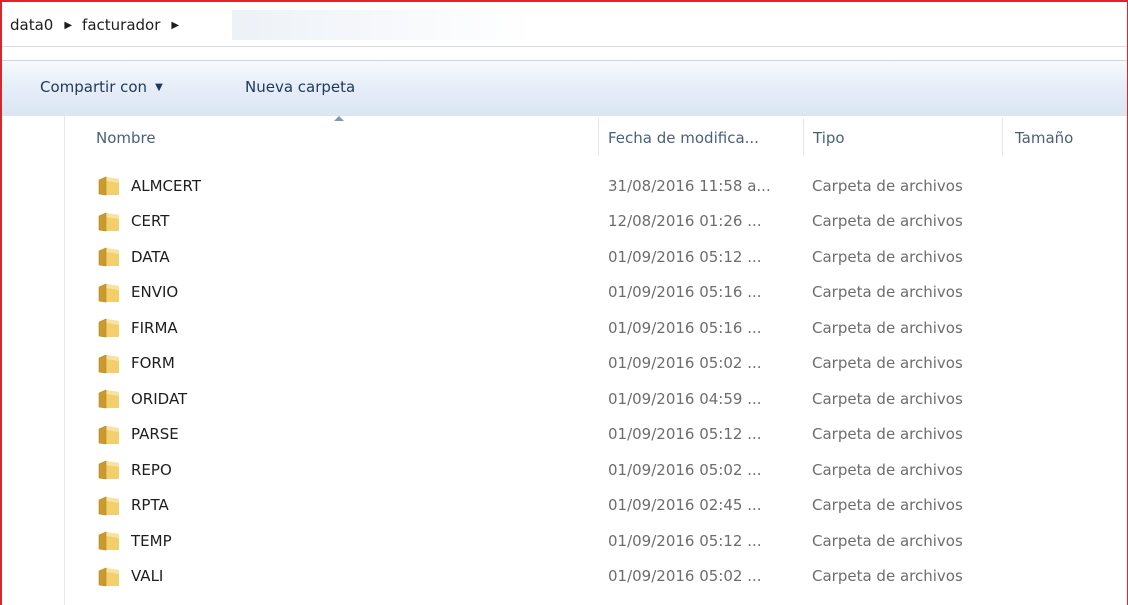 The height and width of the screenshot is (605, 1128). I want to click on breadcrumb-item-facturador: facturador, so click(121, 25).